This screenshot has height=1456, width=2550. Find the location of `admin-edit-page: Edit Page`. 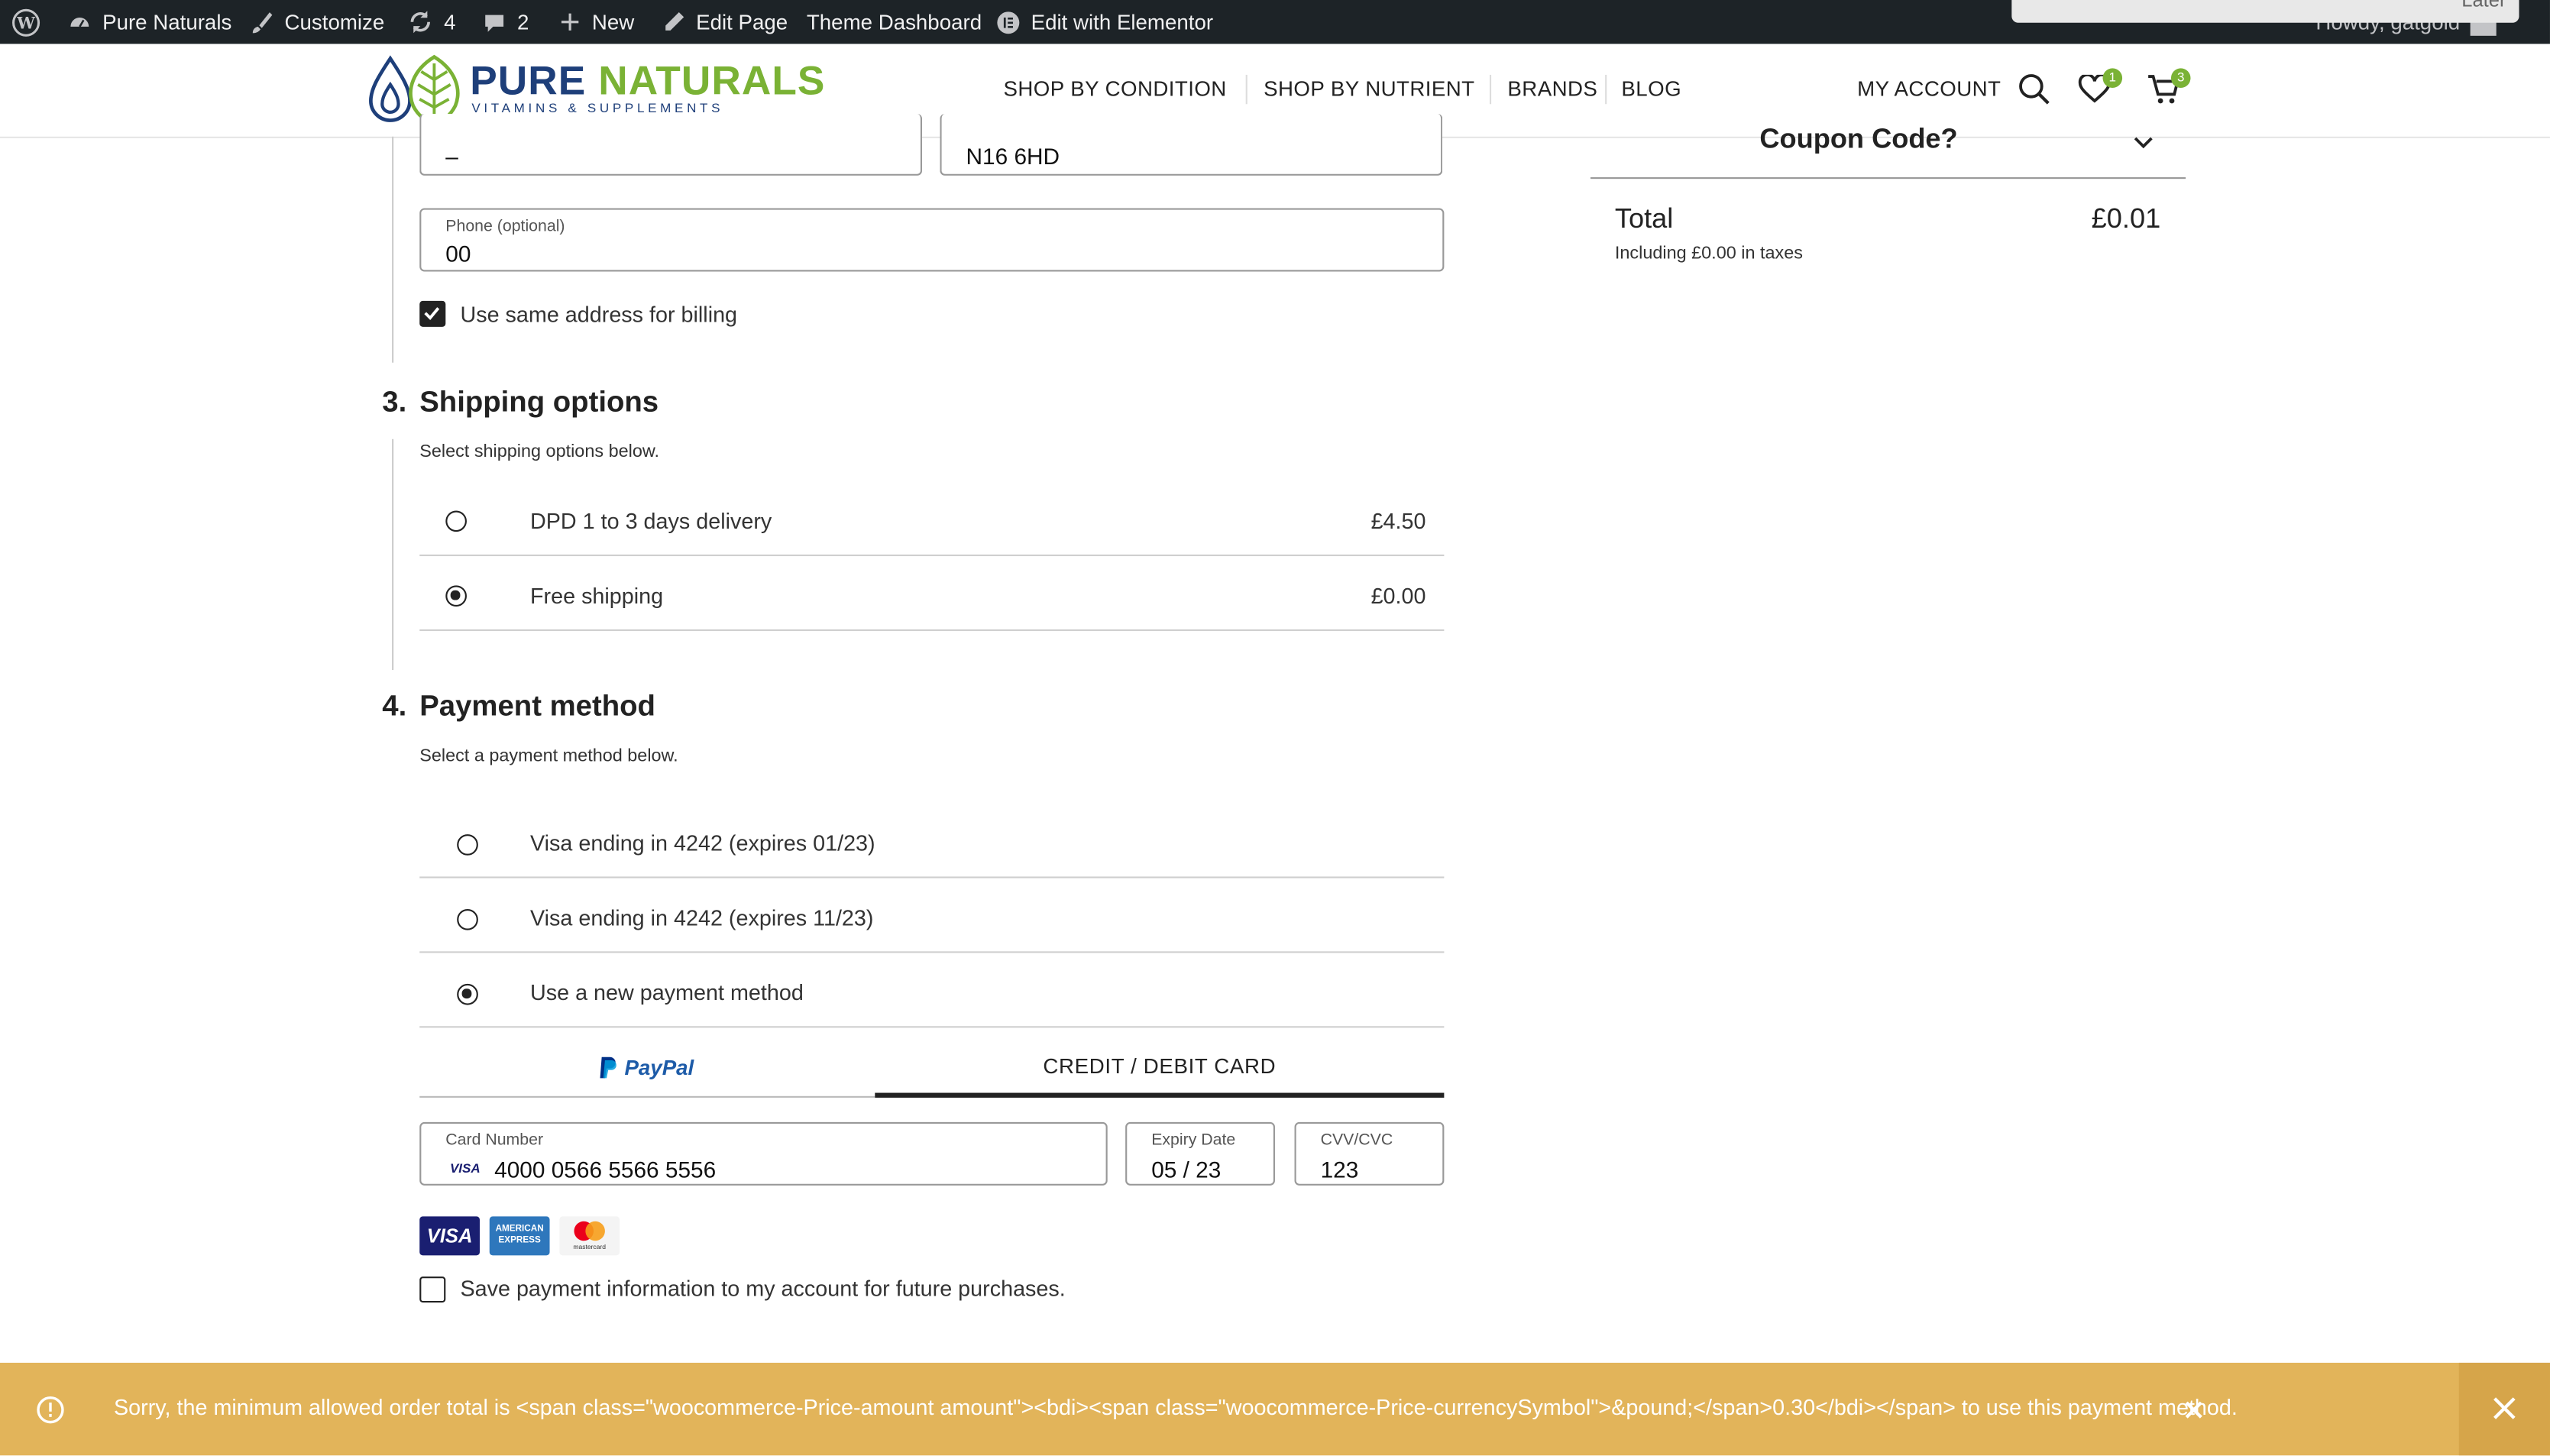

admin-edit-page: Edit Page is located at coordinates (725, 22).